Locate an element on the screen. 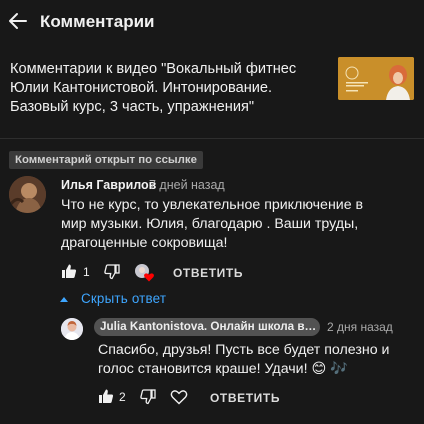 The width and height of the screenshot is (424, 424). caret-up-icon is located at coordinates (64, 299).